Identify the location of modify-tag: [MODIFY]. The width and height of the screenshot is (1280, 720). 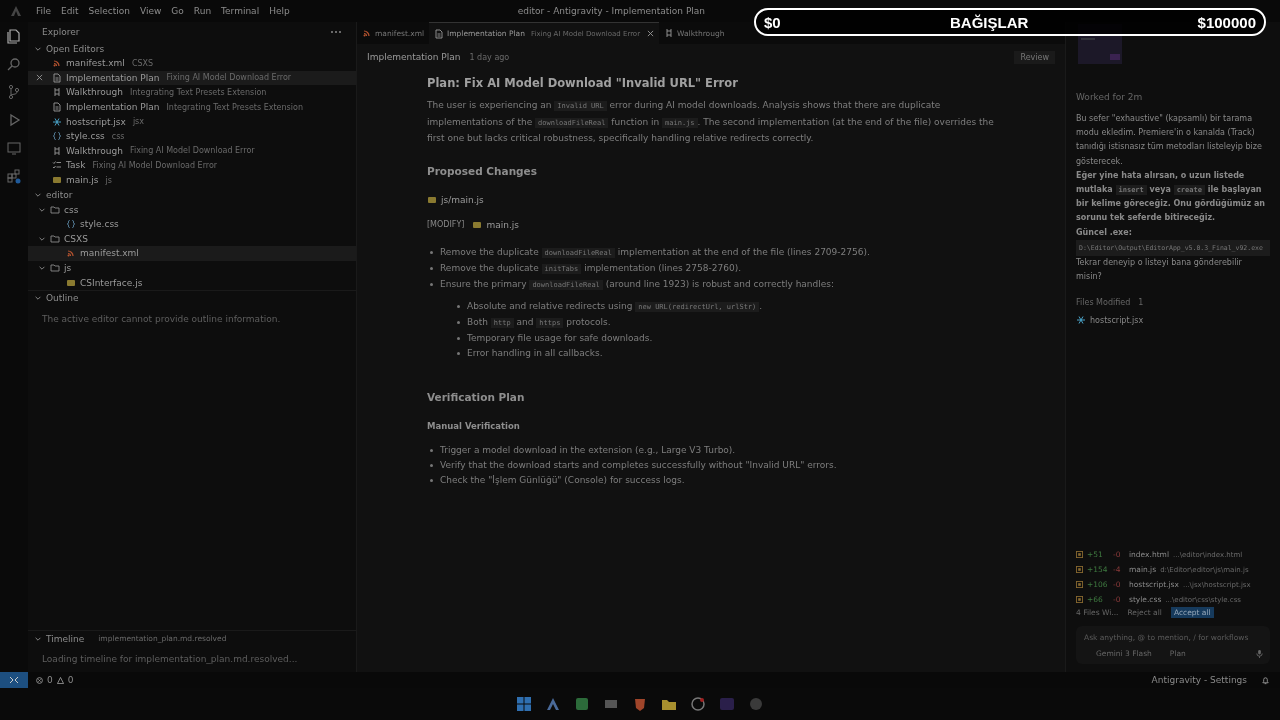
(446, 224).